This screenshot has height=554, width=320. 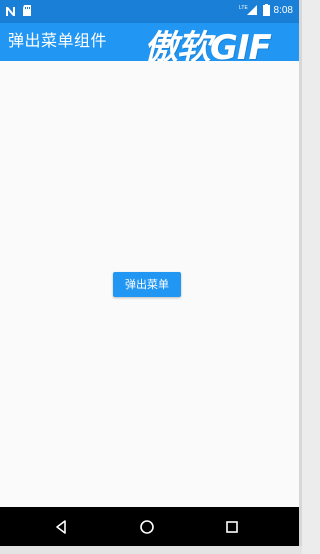 I want to click on svg-text: LTE, so click(x=243, y=8).